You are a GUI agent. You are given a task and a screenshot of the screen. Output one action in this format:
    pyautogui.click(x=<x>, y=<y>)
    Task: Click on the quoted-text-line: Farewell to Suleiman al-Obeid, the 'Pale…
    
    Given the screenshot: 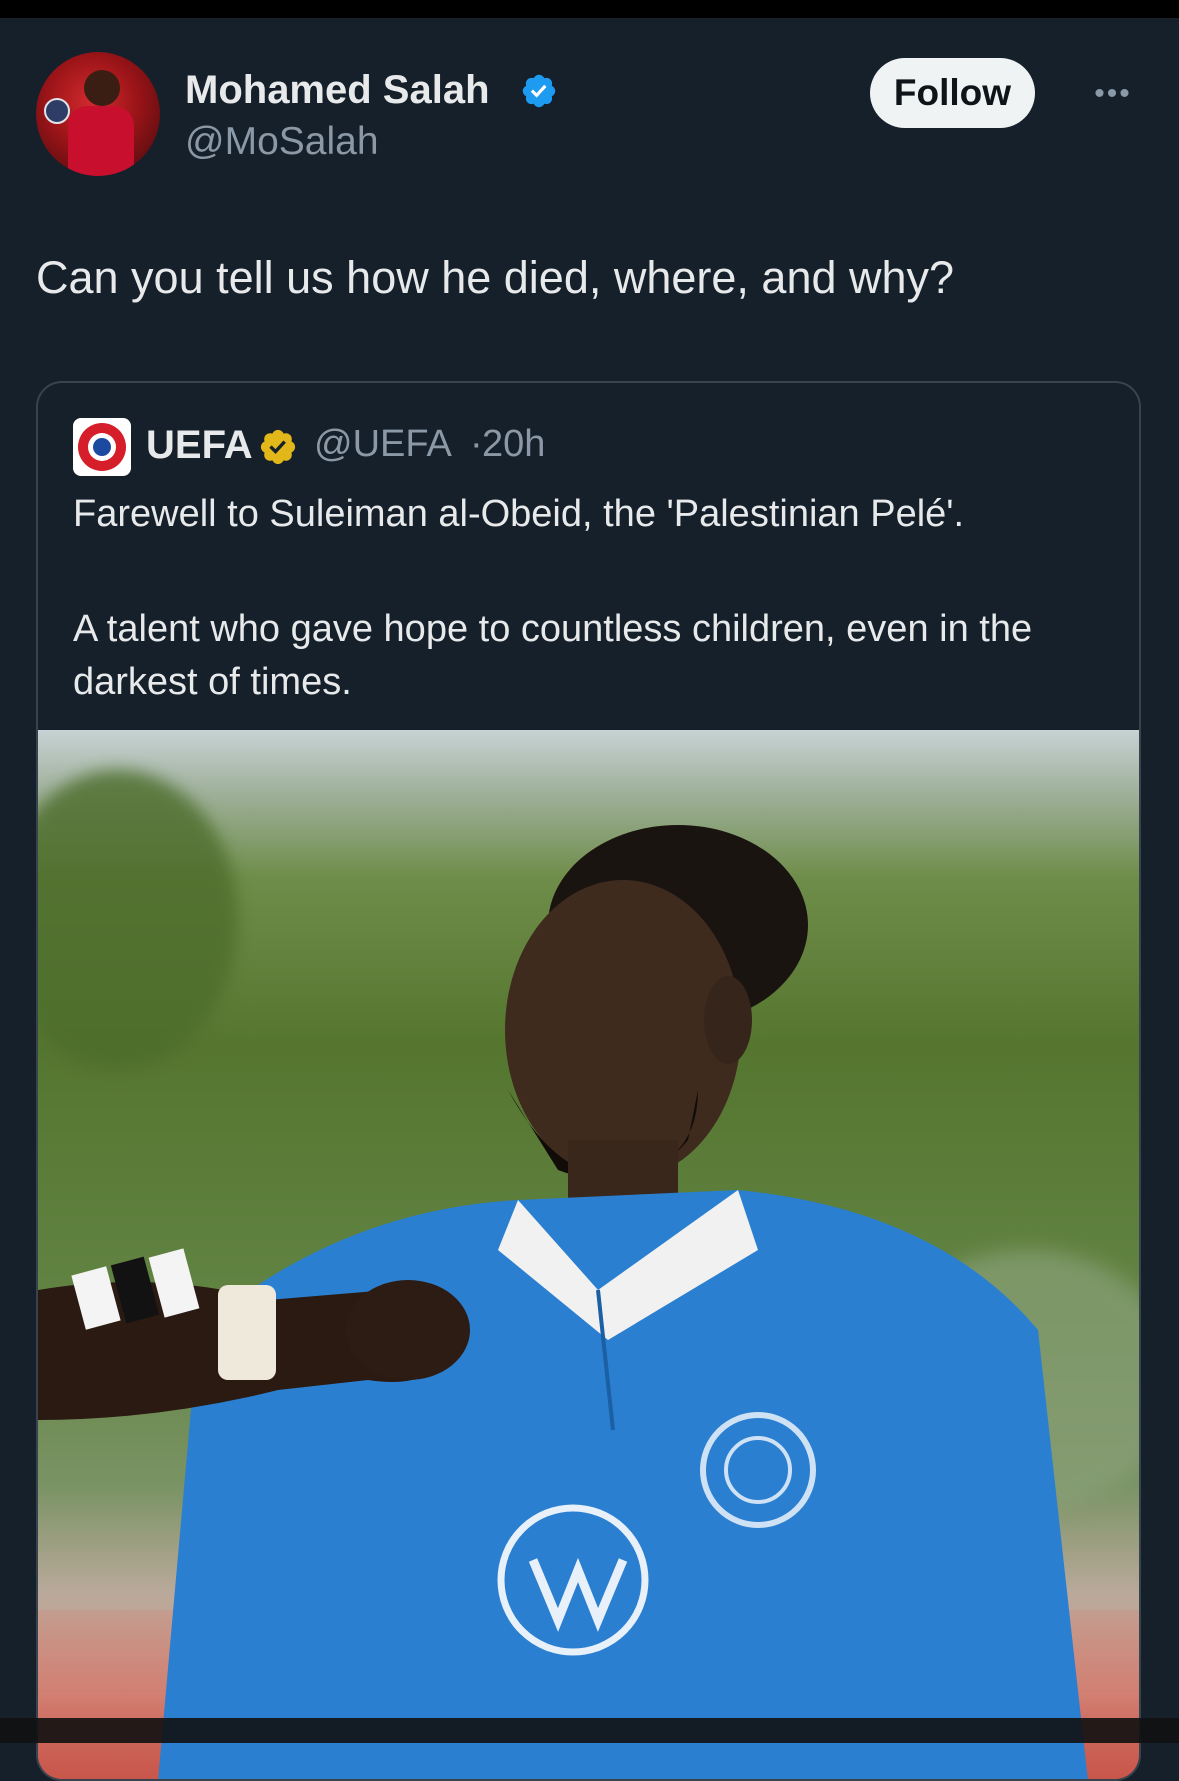 What is the action you would take?
    pyautogui.click(x=519, y=514)
    